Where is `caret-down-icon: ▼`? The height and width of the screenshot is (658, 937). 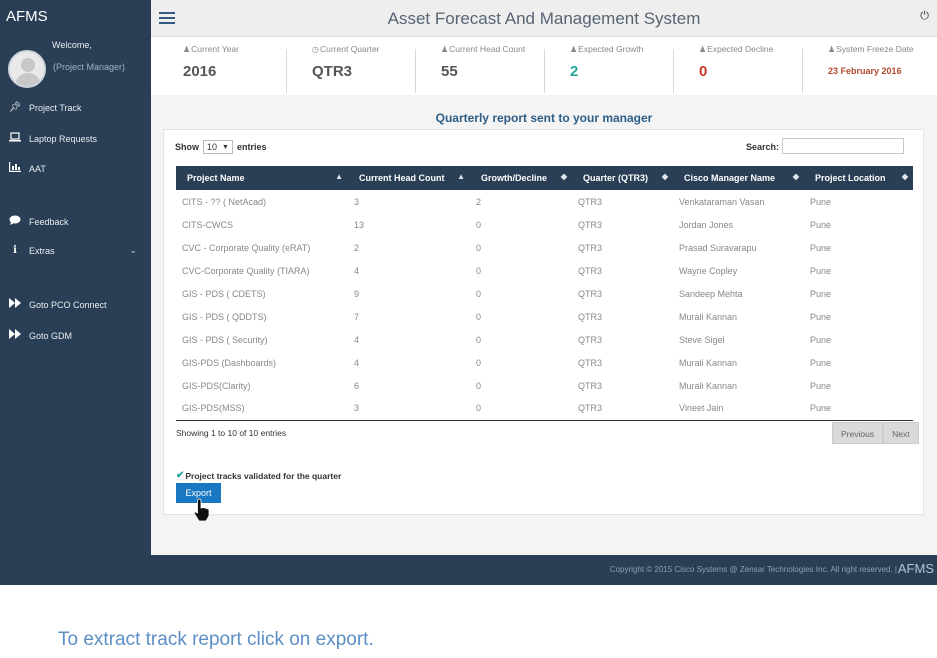
caret-down-icon: ▼ is located at coordinates (225, 147).